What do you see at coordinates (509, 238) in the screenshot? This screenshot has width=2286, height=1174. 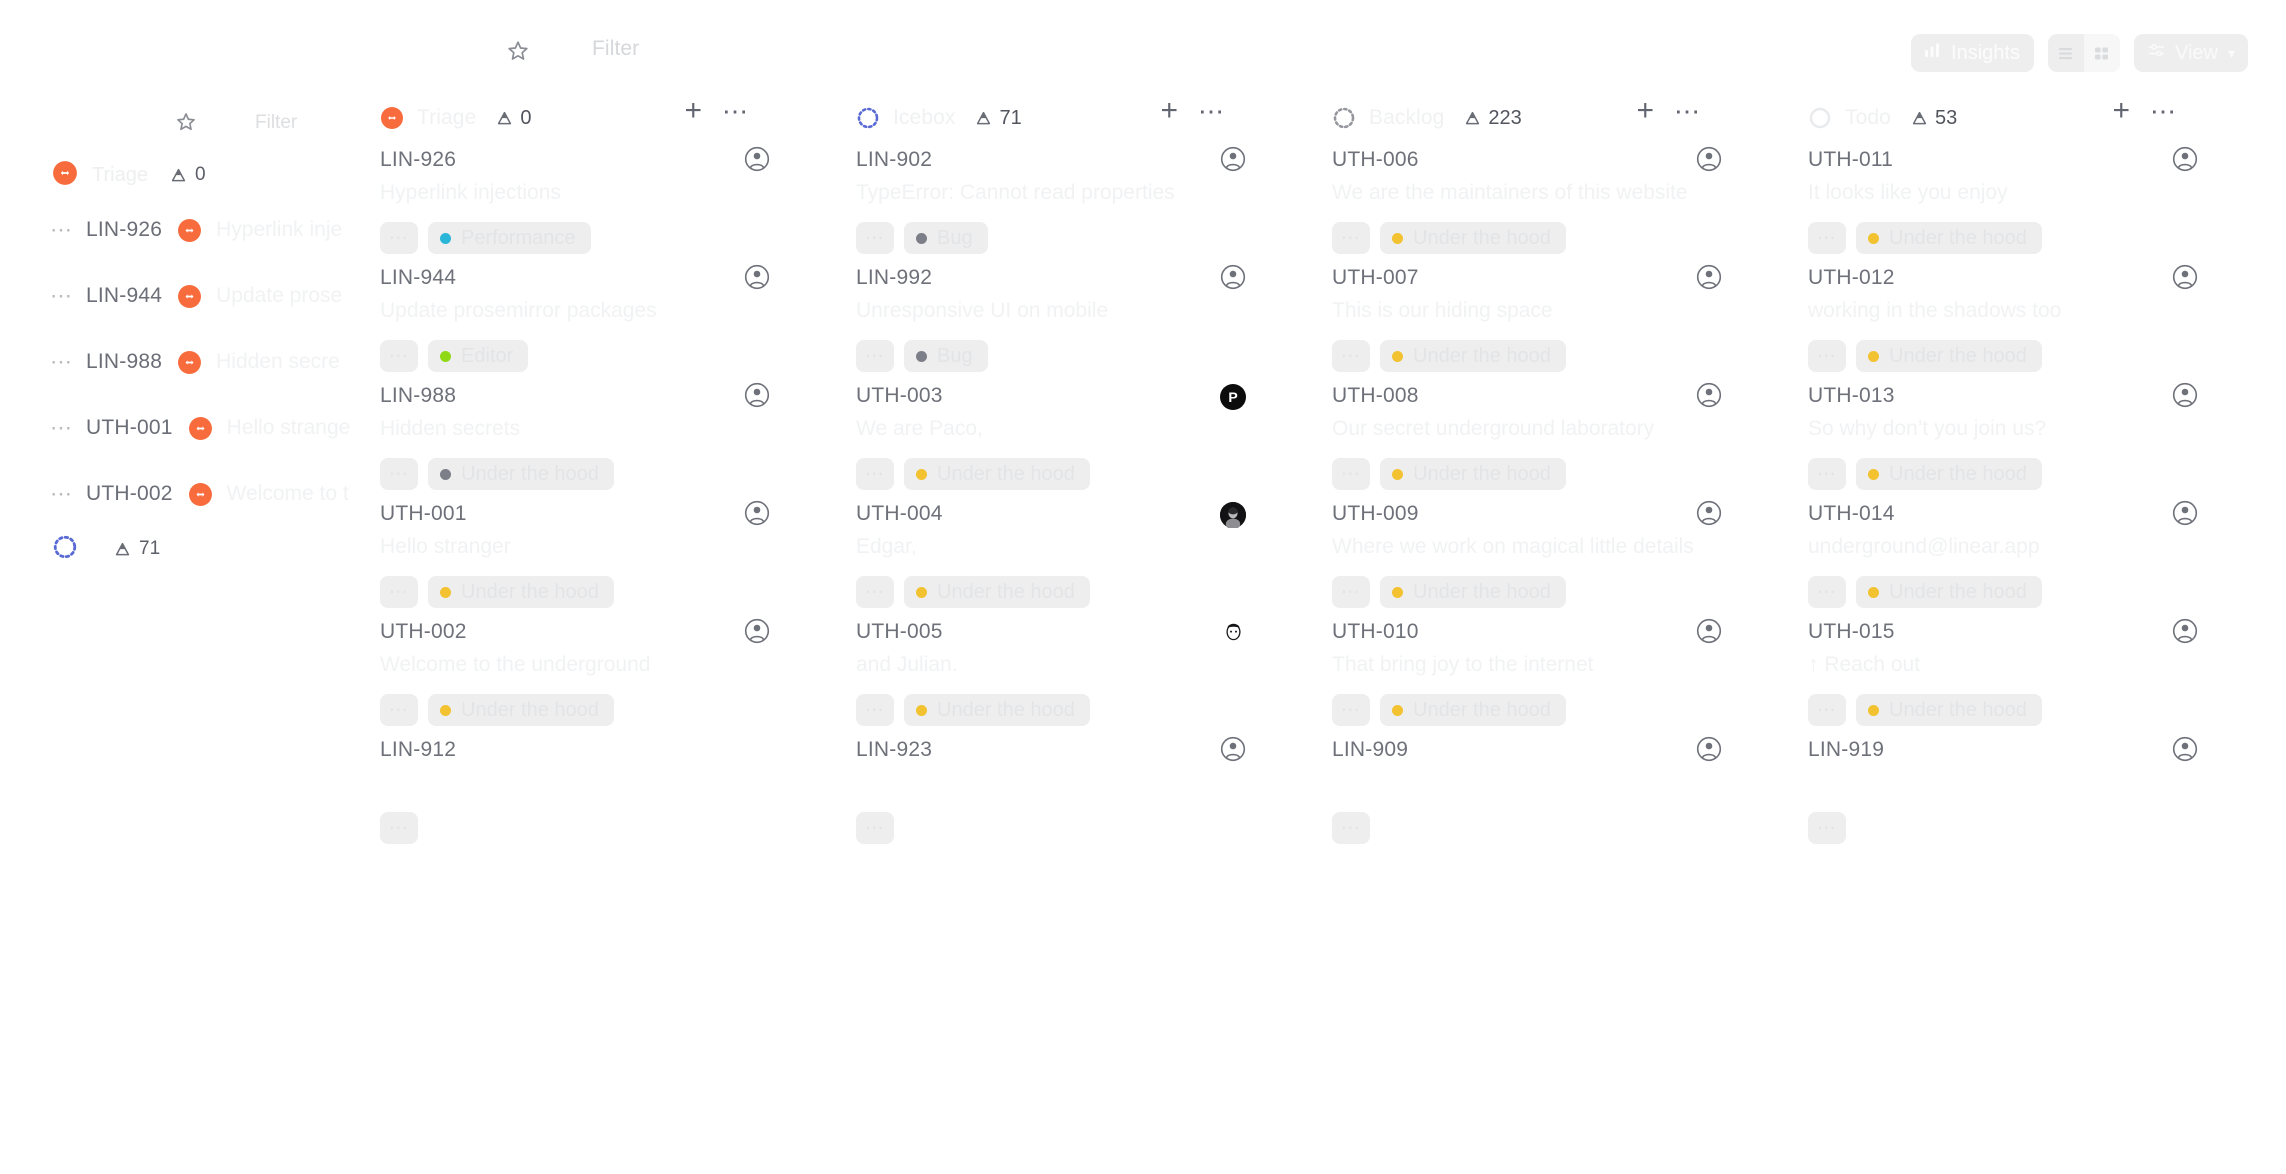 I see `issue-label: Performance` at bounding box center [509, 238].